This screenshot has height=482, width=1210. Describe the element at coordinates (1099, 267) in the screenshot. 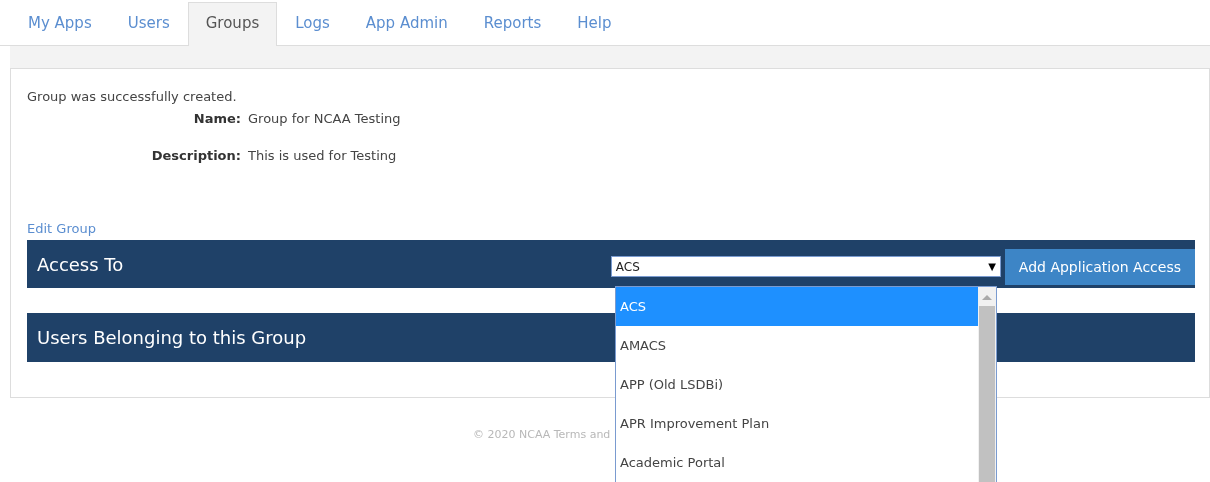

I see `add-application-access-button: Add Application Access` at that location.